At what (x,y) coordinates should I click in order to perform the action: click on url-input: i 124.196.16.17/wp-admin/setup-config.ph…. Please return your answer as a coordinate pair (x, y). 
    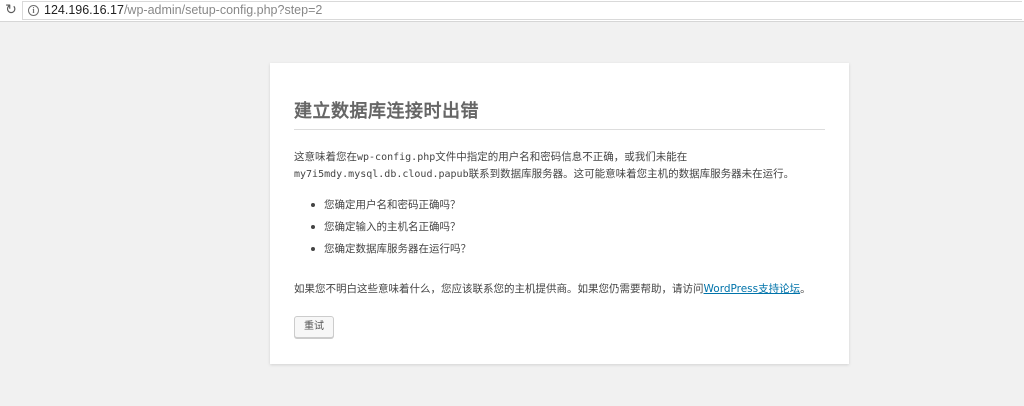
    Looking at the image, I should click on (522, 10).